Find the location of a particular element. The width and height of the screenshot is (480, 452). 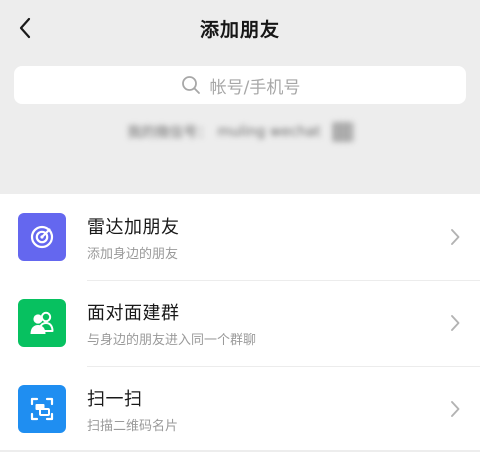

my-account-value: muling wechat is located at coordinates (269, 132).